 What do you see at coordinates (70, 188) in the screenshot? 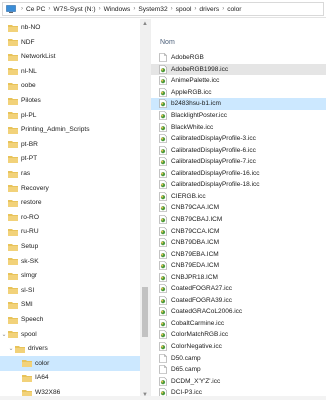
I see `nav-item-recovery: Recovery` at bounding box center [70, 188].